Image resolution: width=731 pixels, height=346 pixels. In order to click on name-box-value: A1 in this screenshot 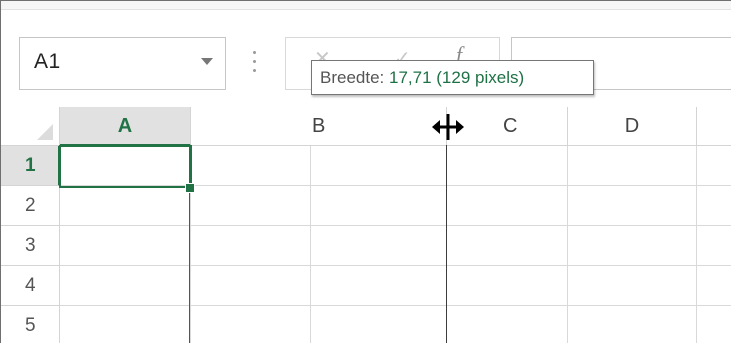, I will do `click(47, 61)`.